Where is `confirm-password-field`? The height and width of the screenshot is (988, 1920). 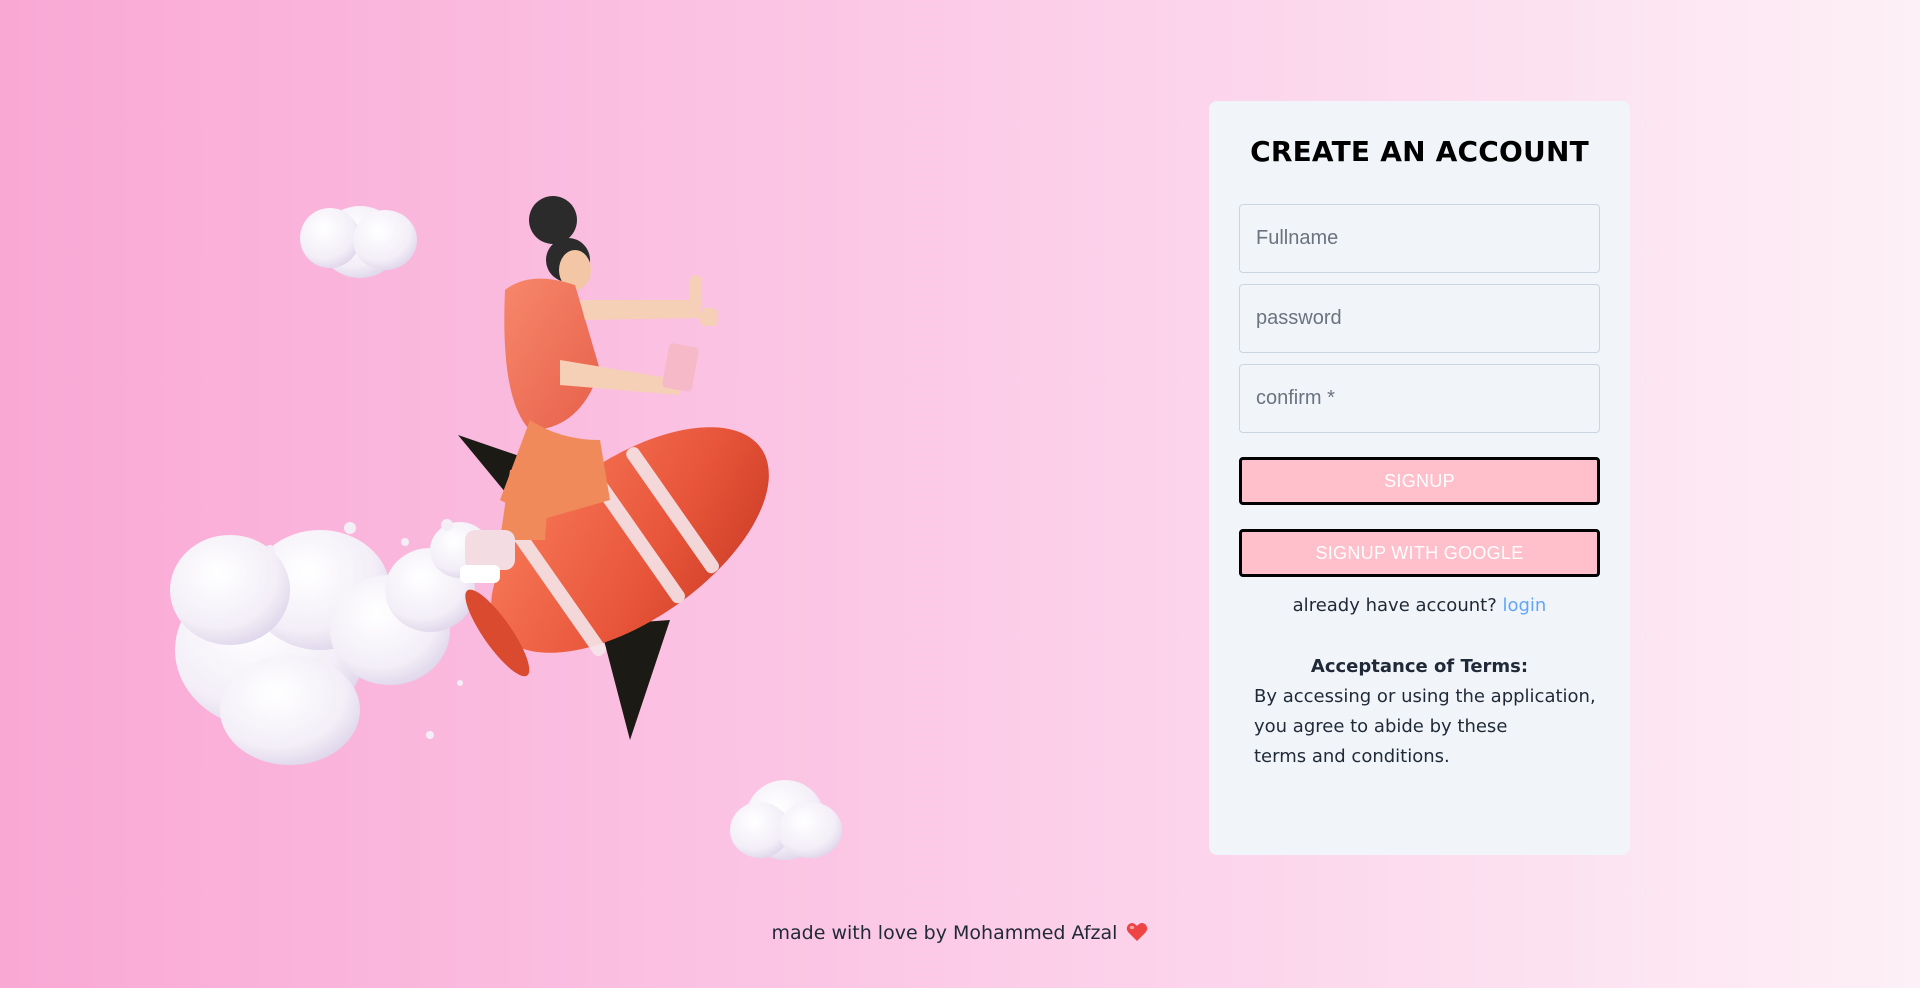 confirm-password-field is located at coordinates (1419, 398).